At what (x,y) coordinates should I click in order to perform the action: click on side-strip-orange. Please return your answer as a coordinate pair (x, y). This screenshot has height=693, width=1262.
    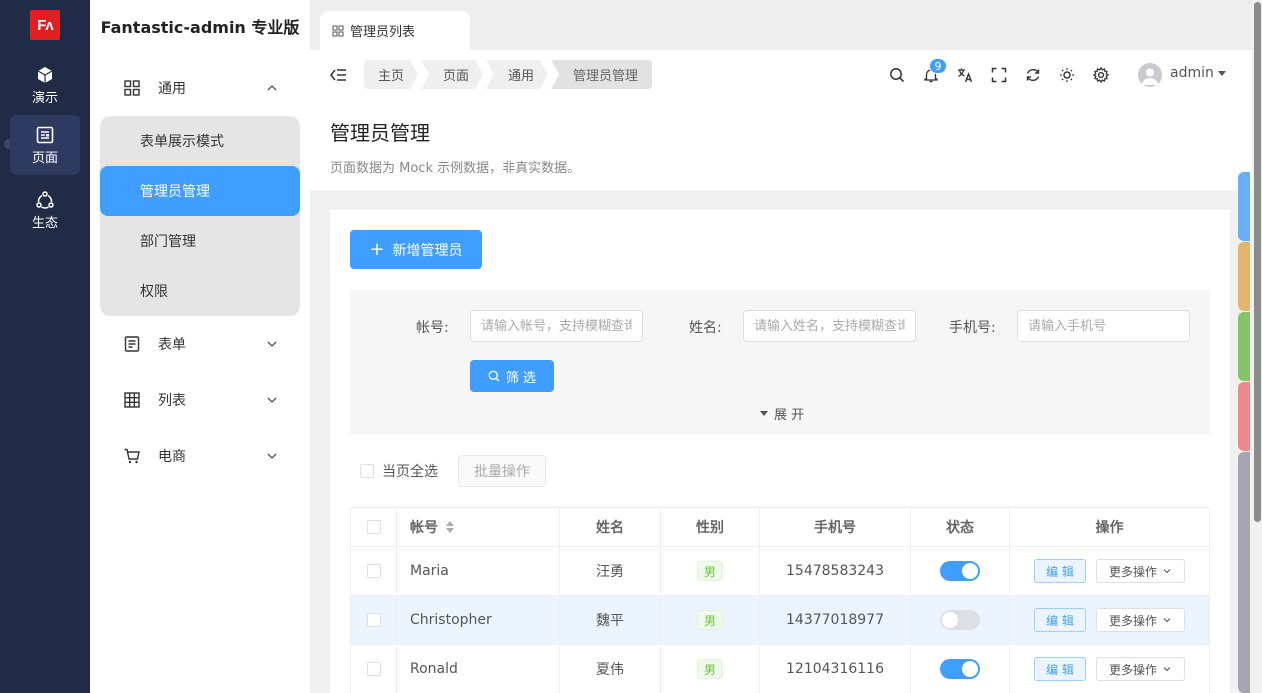
    Looking at the image, I should click on (1244, 276).